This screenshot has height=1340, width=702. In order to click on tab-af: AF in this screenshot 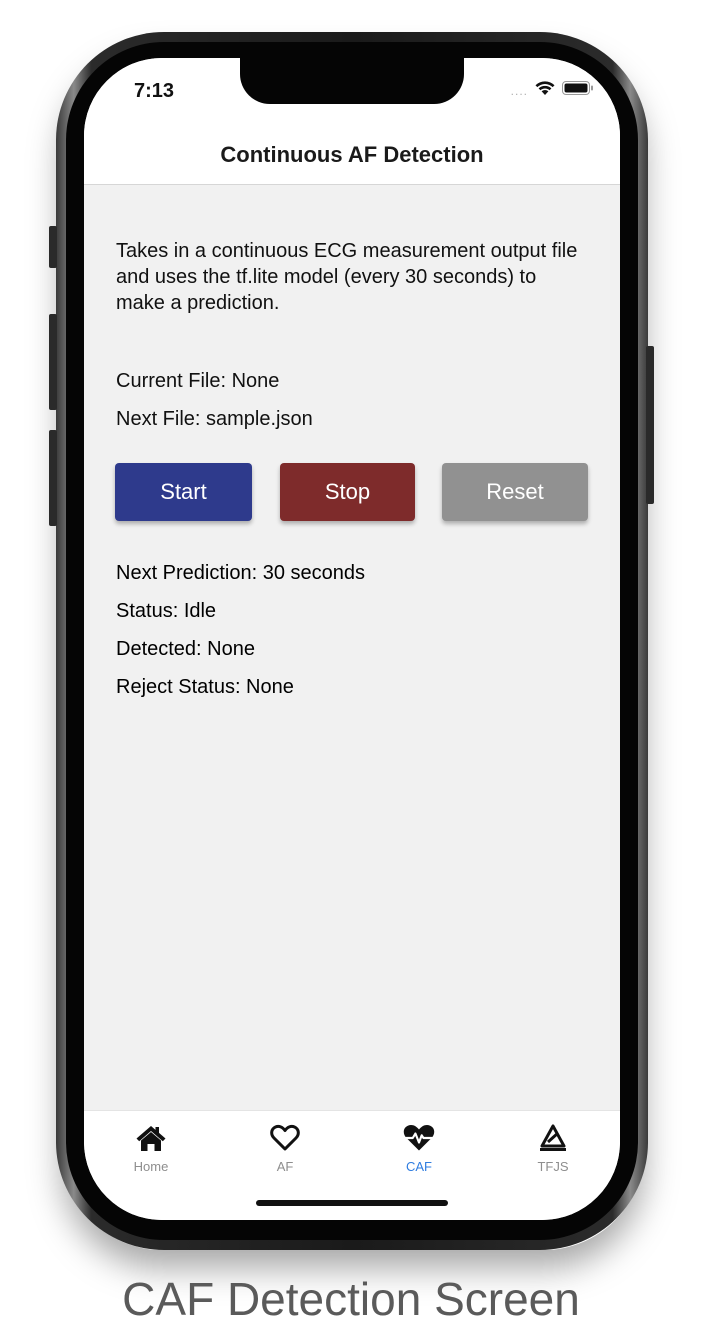, I will do `click(285, 1151)`.